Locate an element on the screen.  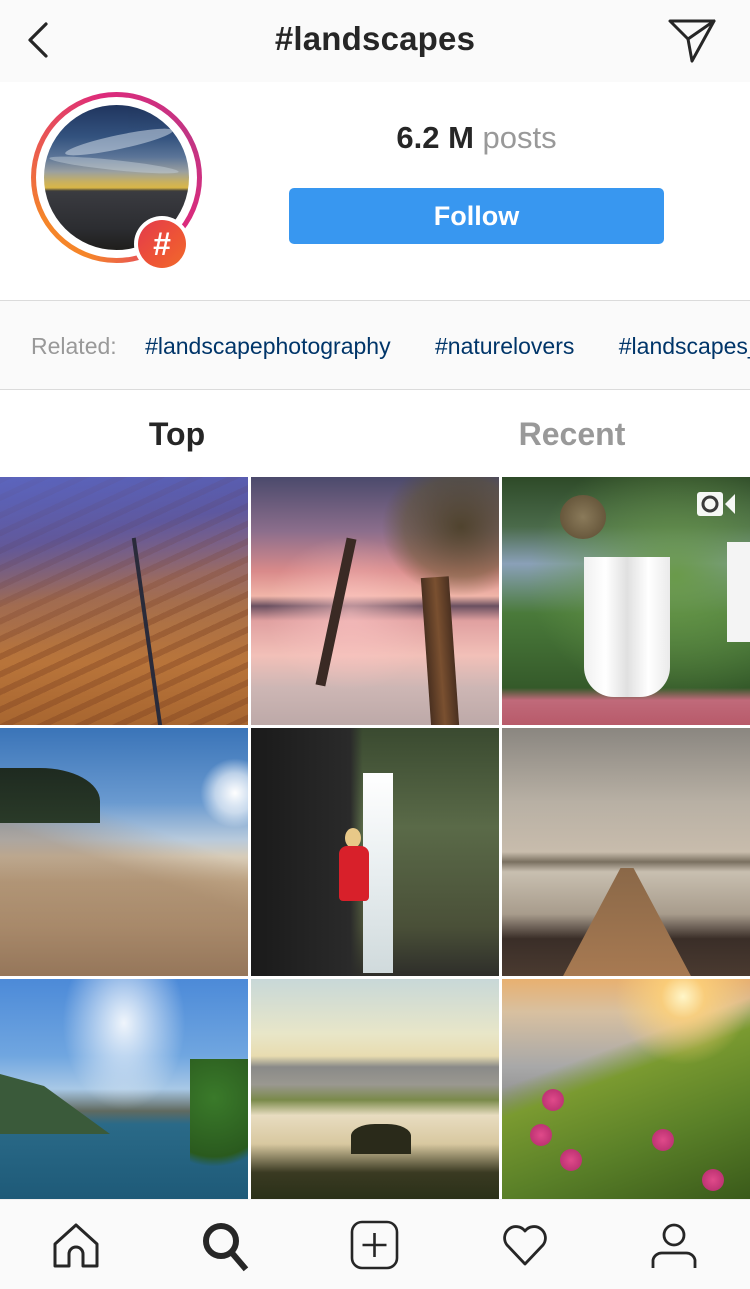
tab-recent: Recent is located at coordinates (572, 434).